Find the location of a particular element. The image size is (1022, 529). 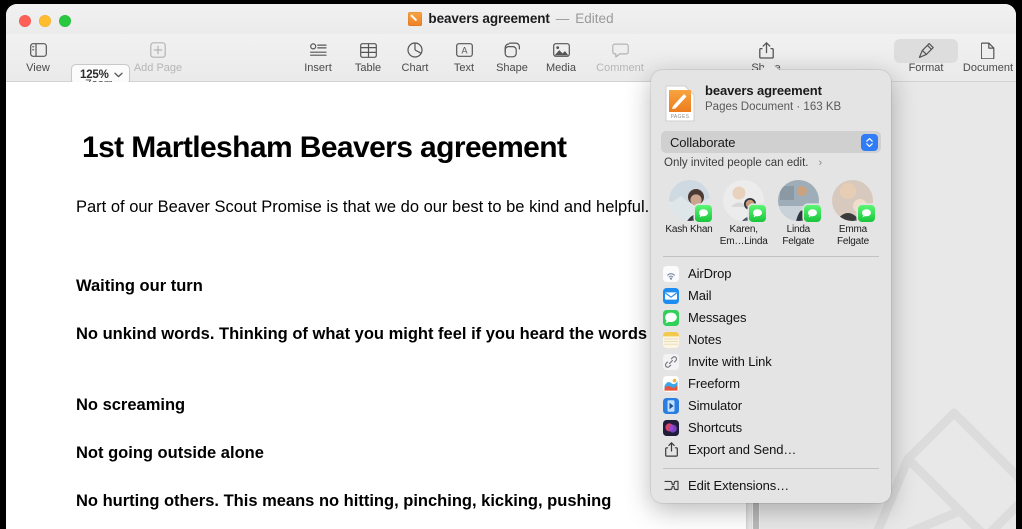

share-option-label: Shortcuts is located at coordinates (715, 427).